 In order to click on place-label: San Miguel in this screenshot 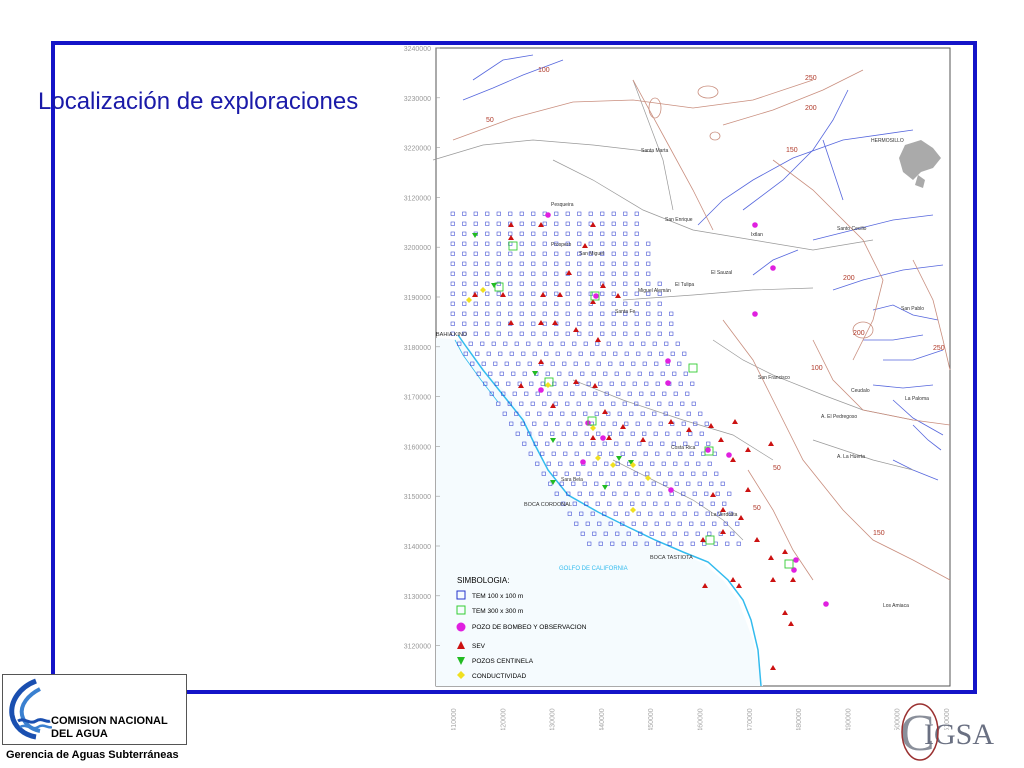, I will do `click(591, 254)`.